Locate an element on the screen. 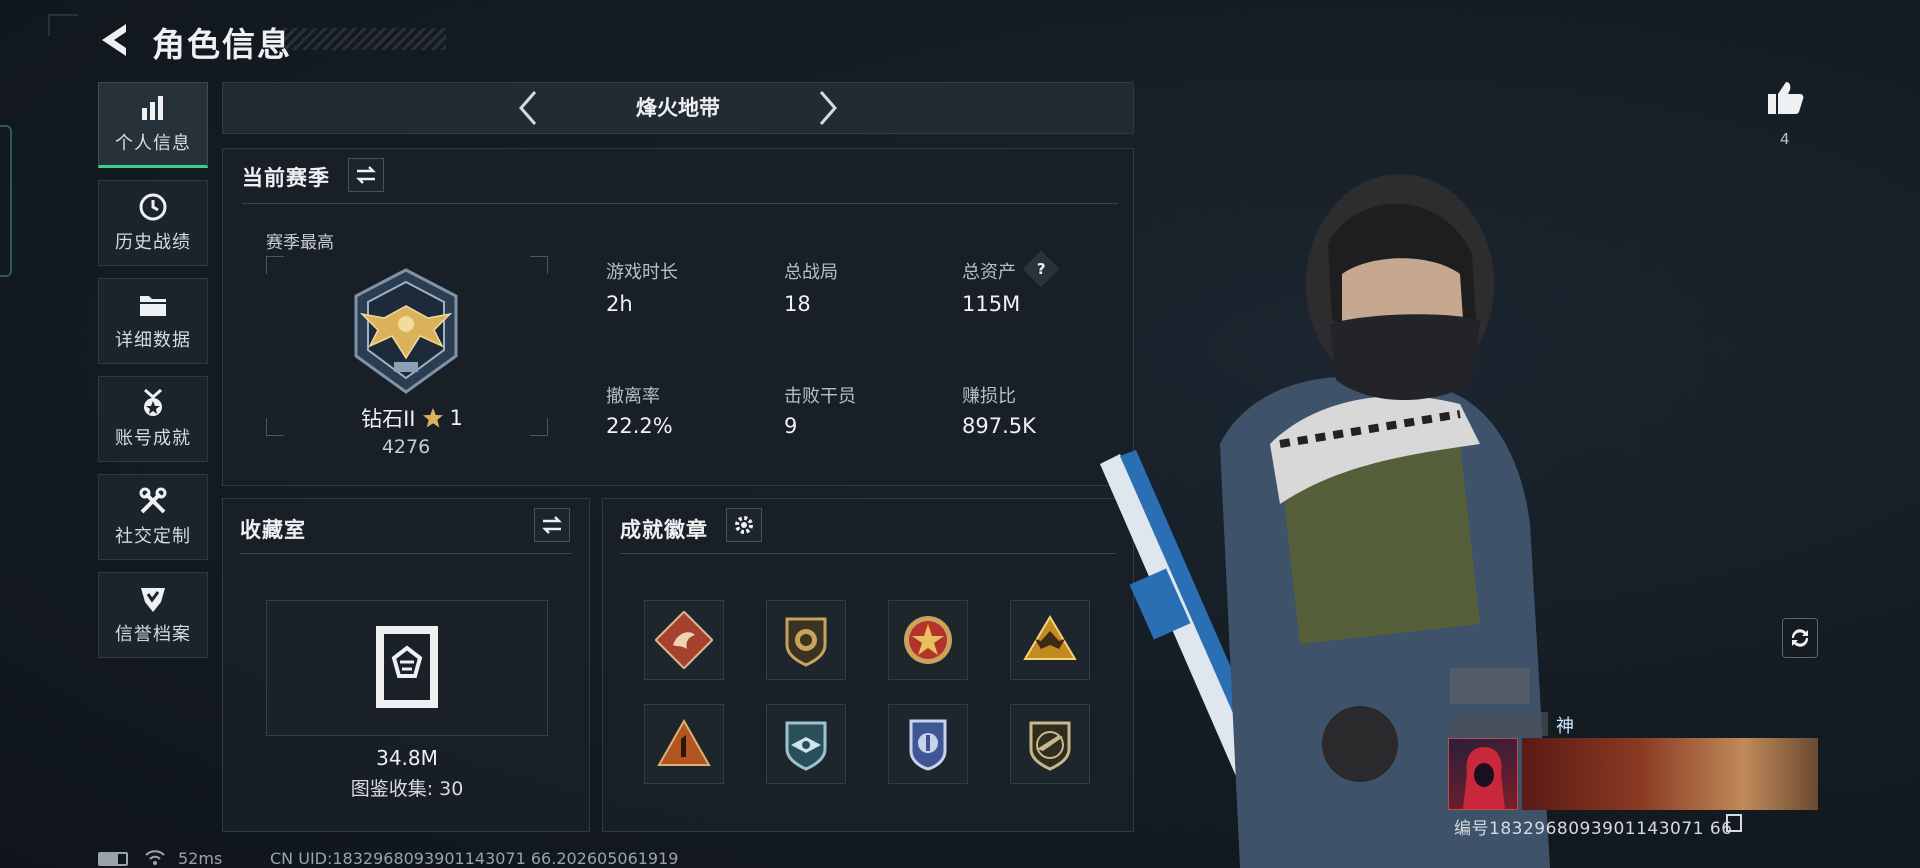 The height and width of the screenshot is (868, 1920). player-name-suffix: 神 is located at coordinates (1565, 726).